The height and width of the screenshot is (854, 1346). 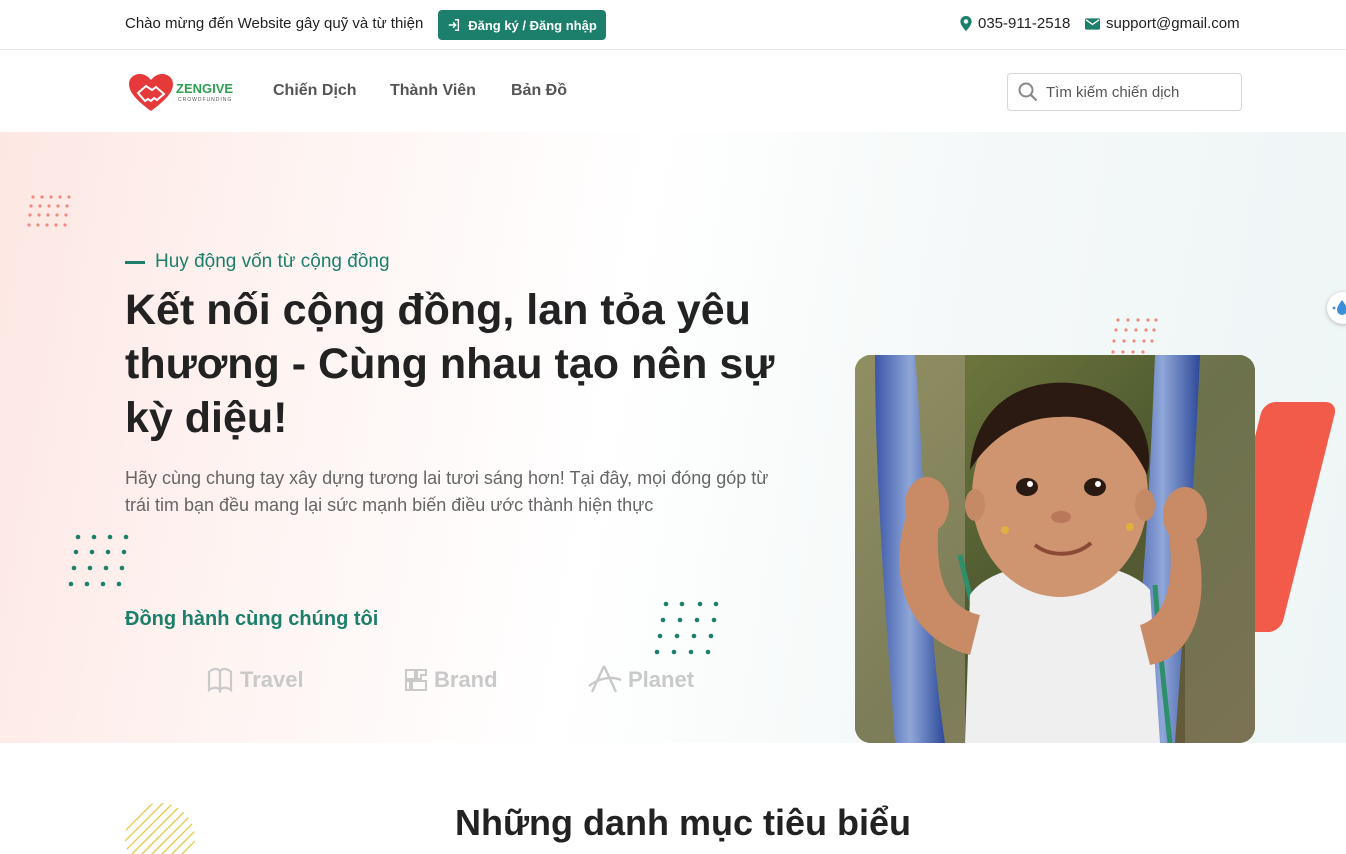 I want to click on login-register-button: Đăng ký / Đăng nhập, so click(x=522, y=25).